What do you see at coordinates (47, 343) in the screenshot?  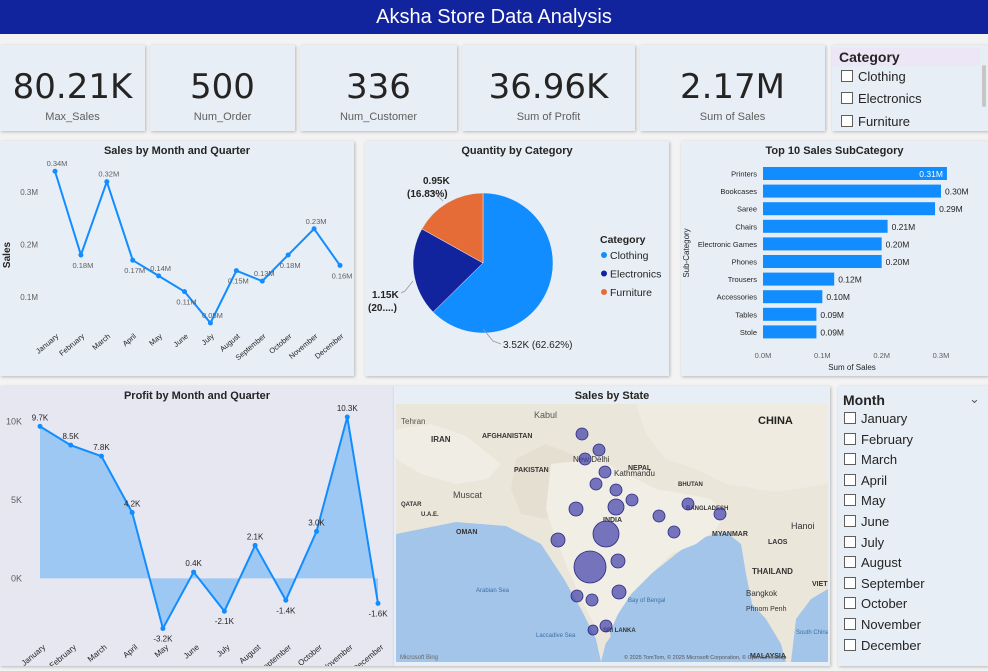 I see `x-tick-label: January` at bounding box center [47, 343].